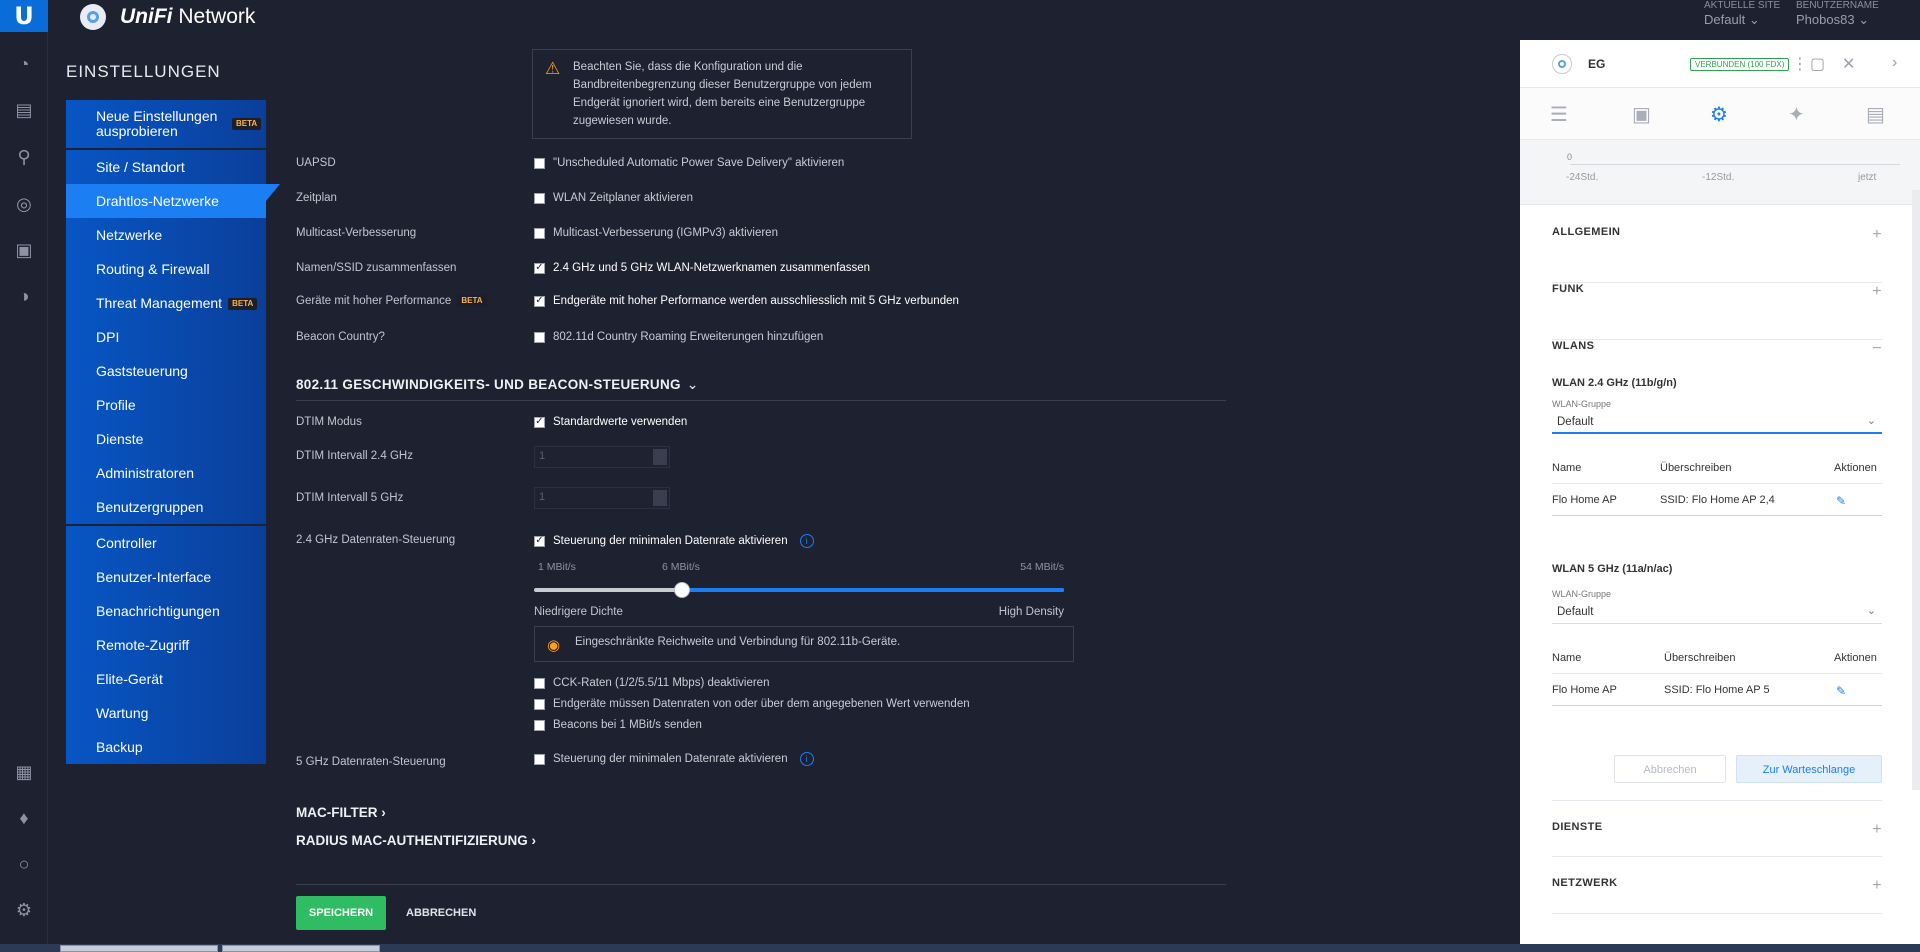  I want to click on ubiquiti-logo: U, so click(24, 16).